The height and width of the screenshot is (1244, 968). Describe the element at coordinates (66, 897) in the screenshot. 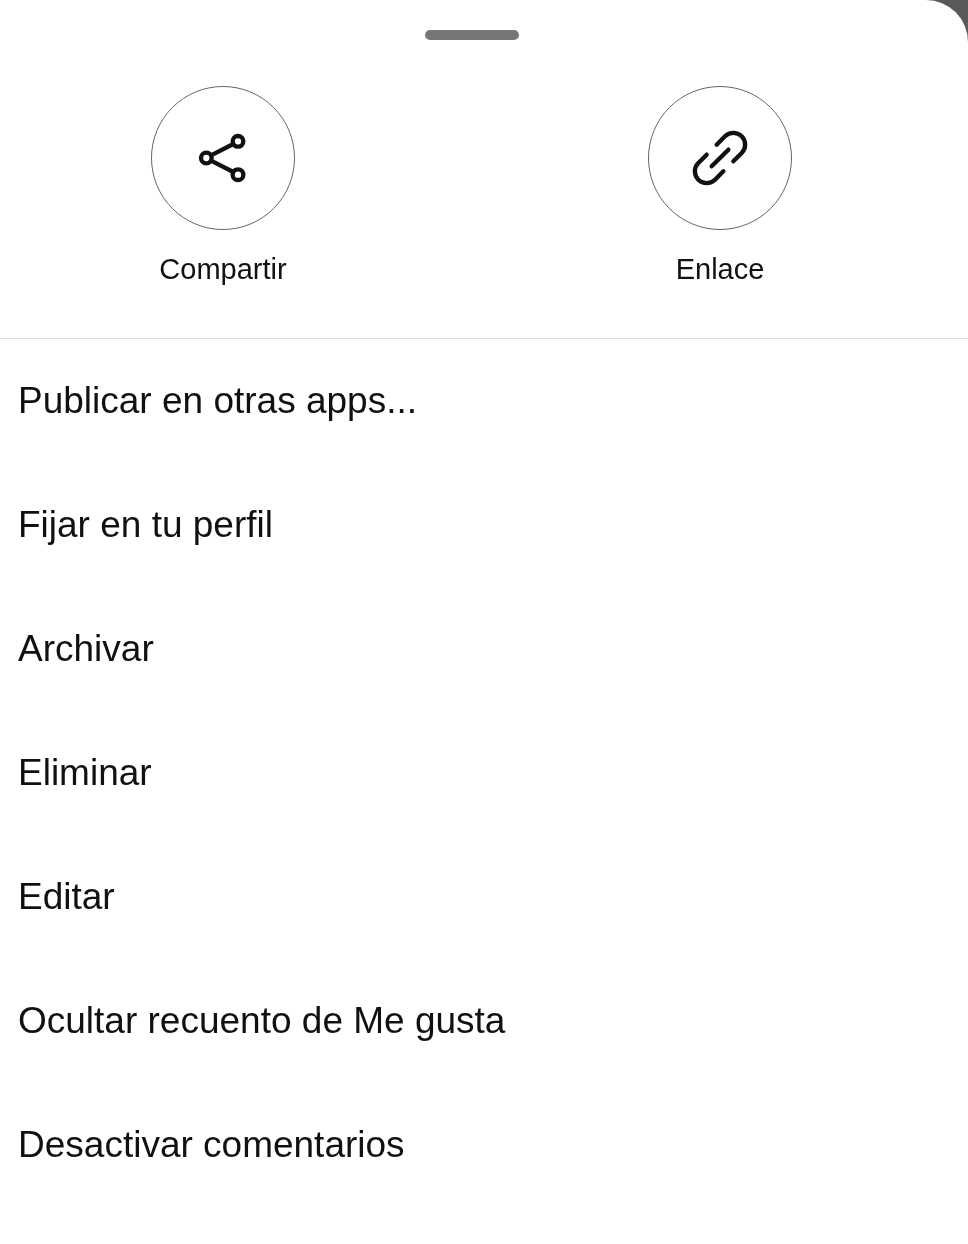

I see `menu-item: Editar` at that location.